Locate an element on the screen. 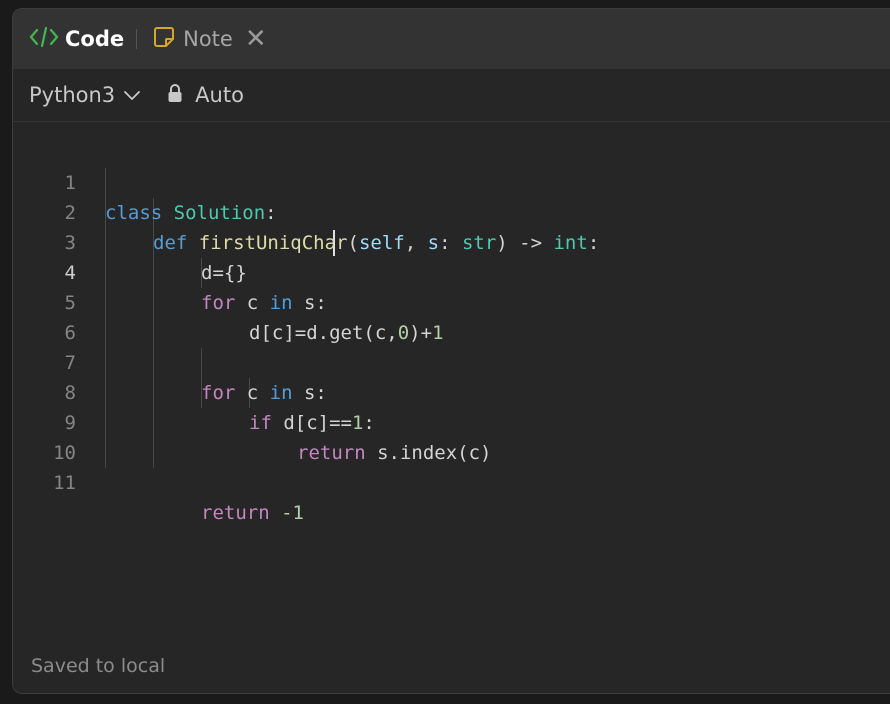 Image resolution: width=890 pixels, height=704 pixels. close-icon: ✕ is located at coordinates (256, 39).